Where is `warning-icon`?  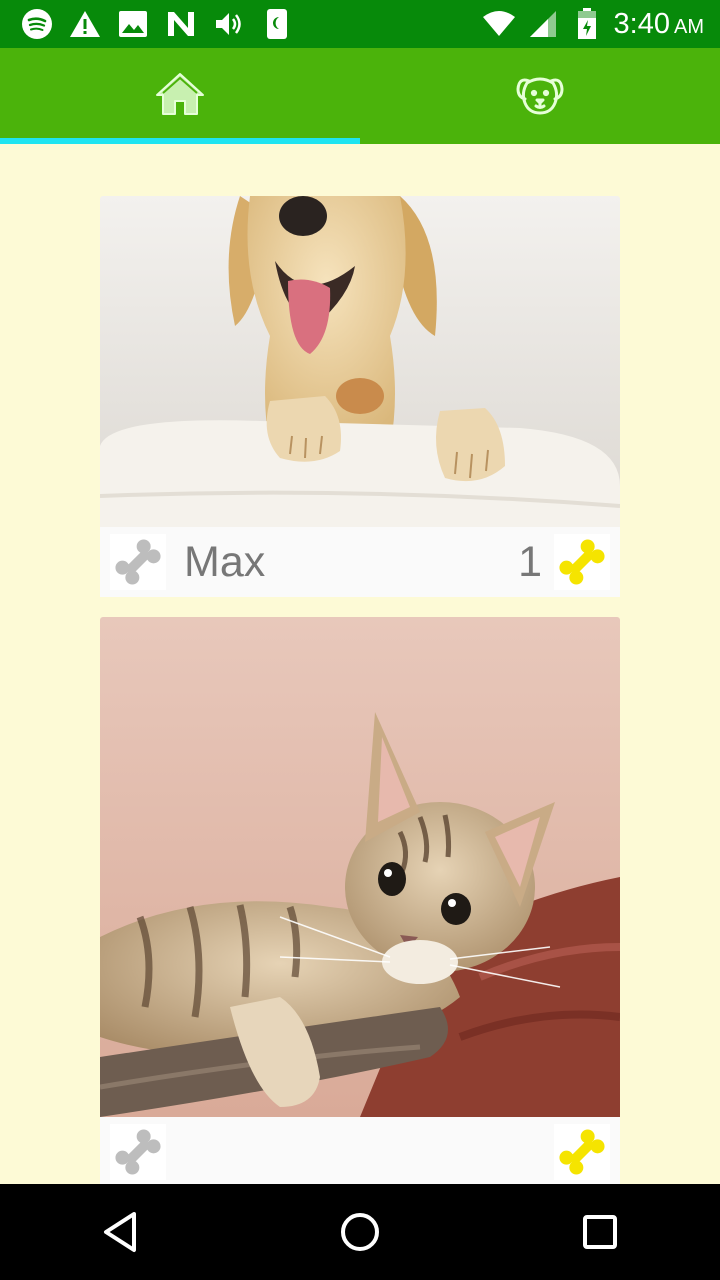
warning-icon is located at coordinates (85, 24).